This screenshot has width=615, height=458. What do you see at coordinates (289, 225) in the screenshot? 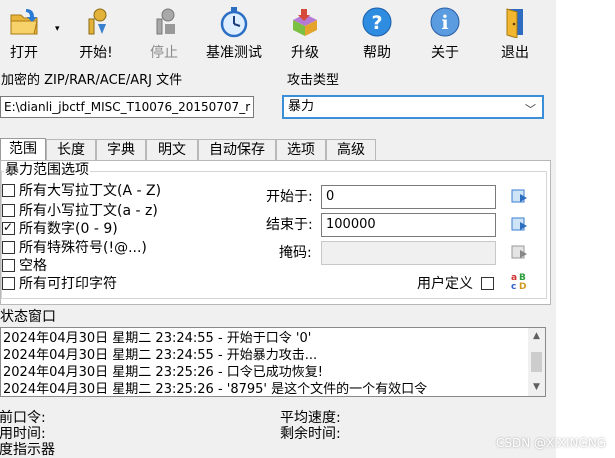
I see `end-at-label: 结束于:` at bounding box center [289, 225].